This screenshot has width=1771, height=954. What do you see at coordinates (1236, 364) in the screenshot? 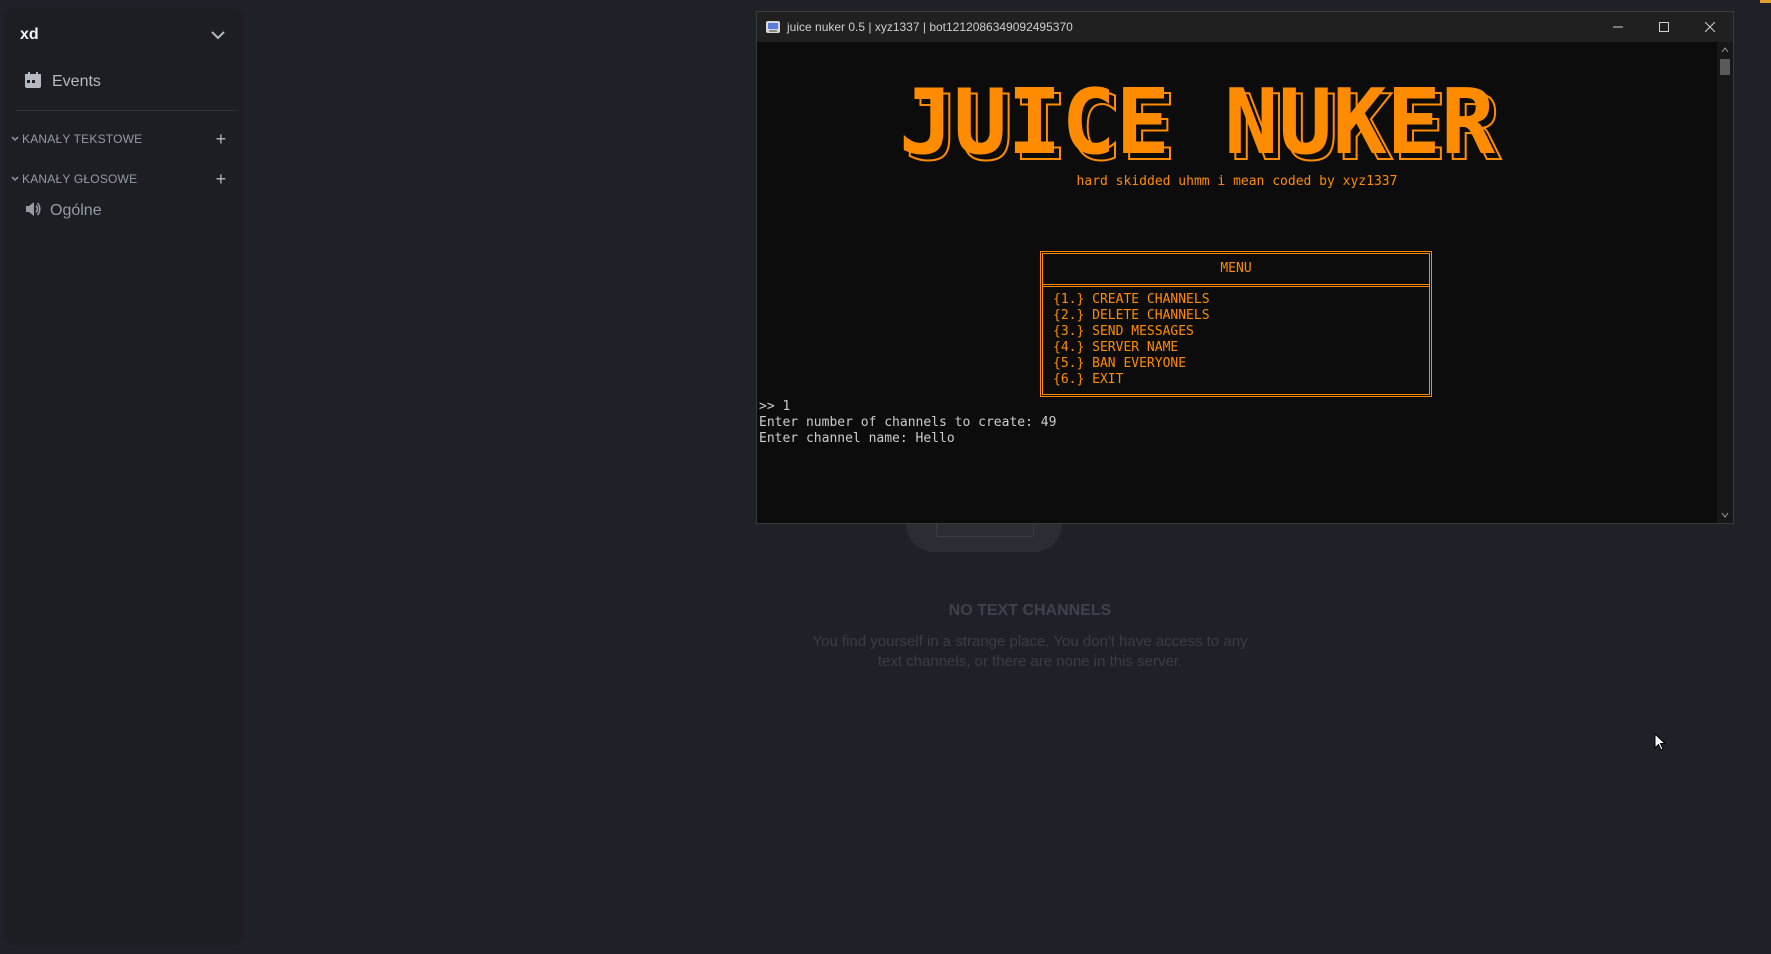
I see `menu-item-ban-everyone: {5.} BAN EVERYONE` at bounding box center [1236, 364].